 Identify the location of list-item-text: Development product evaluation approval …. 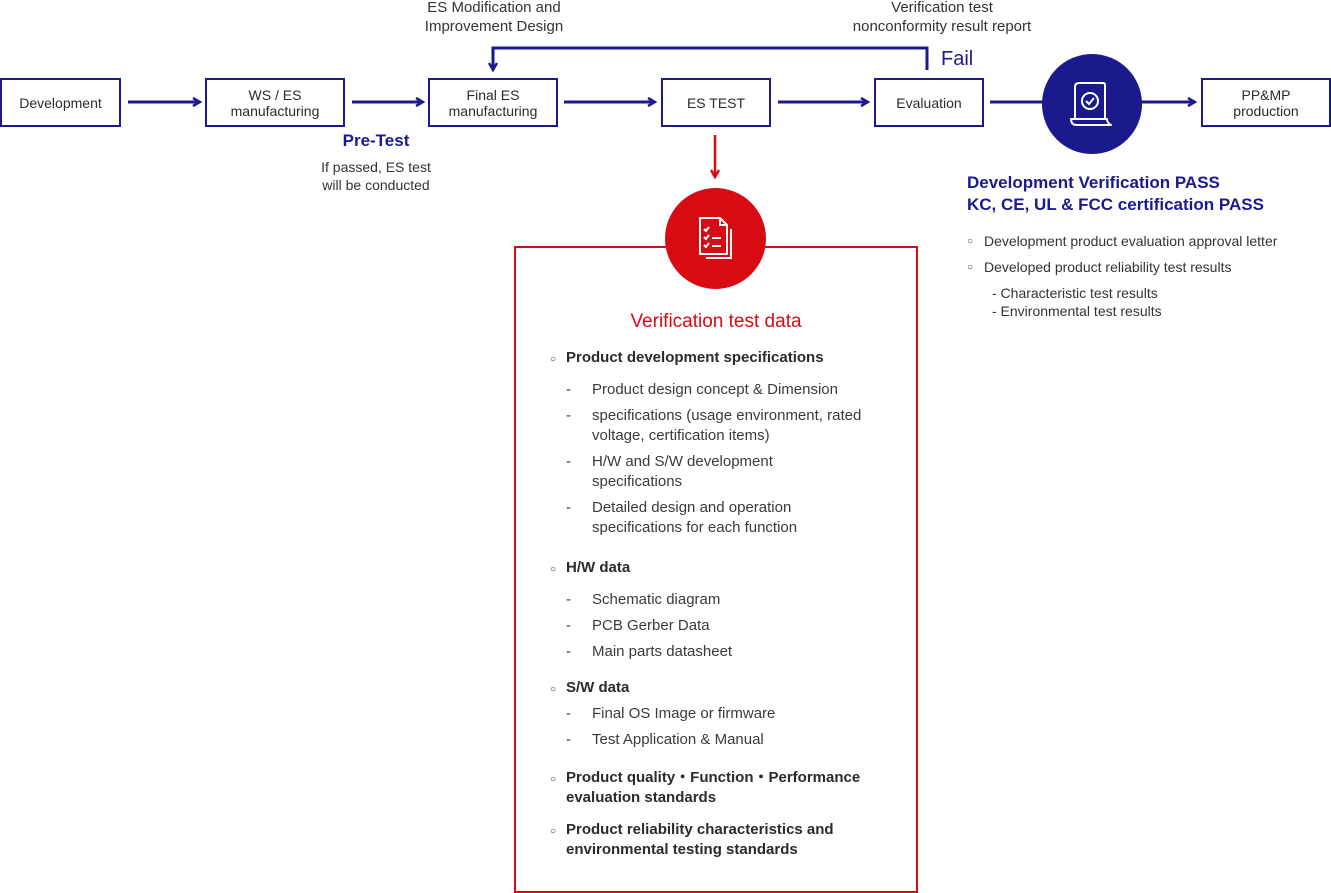
(1131, 241).